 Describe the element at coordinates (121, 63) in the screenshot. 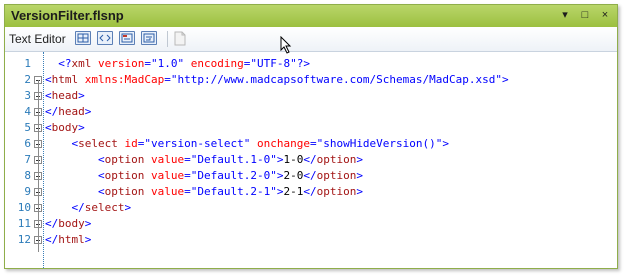

I see `code-token: version` at that location.